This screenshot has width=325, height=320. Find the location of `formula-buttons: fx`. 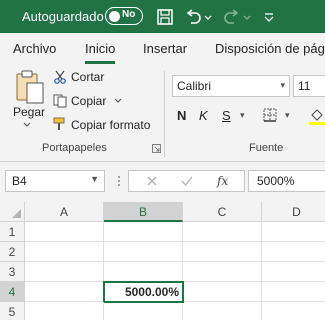

formula-buttons: fx is located at coordinates (186, 181).